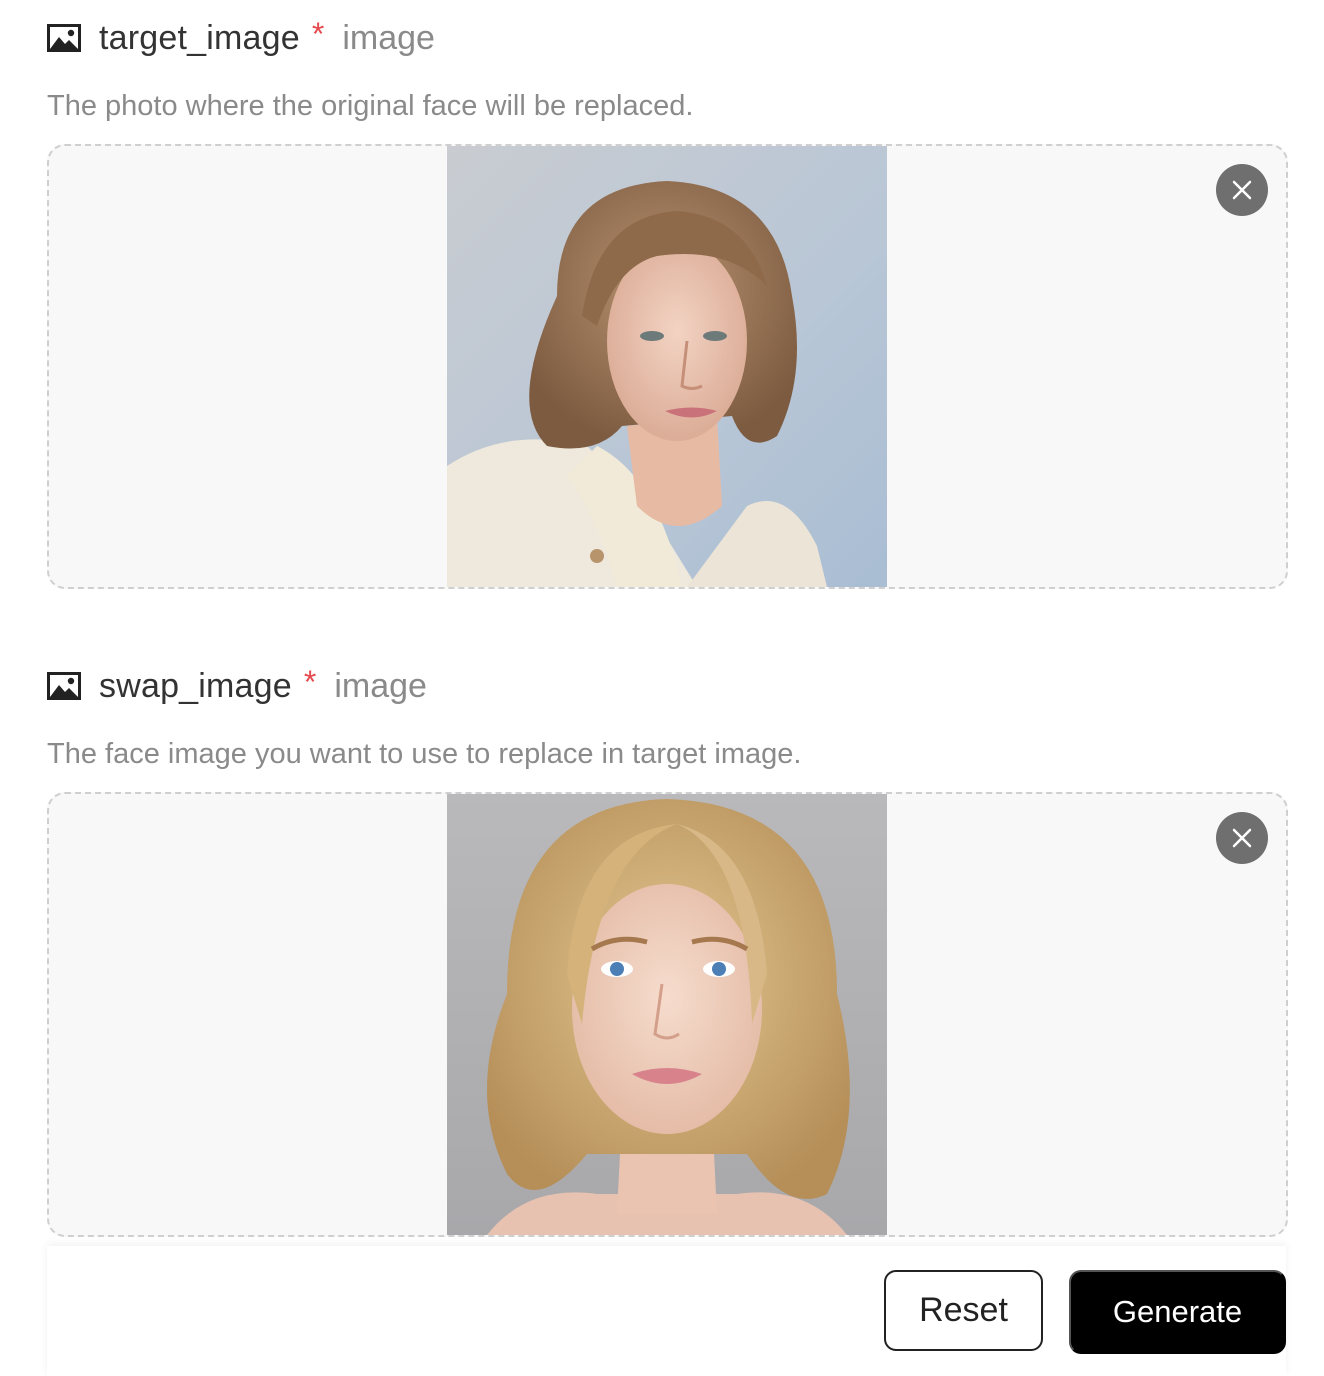  What do you see at coordinates (963, 1310) in the screenshot?
I see `reset-button: Reset` at bounding box center [963, 1310].